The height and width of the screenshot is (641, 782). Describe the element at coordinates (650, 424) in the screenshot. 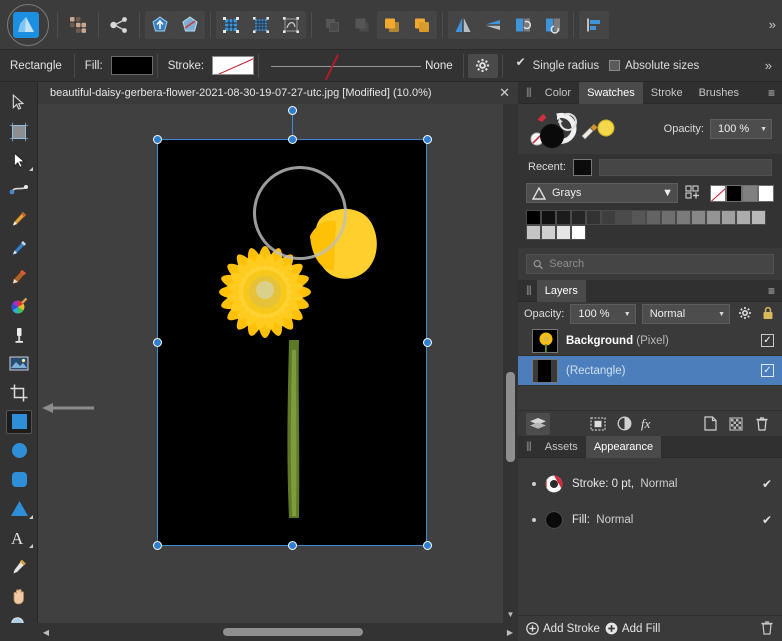

I see `fx-icon: fx` at that location.